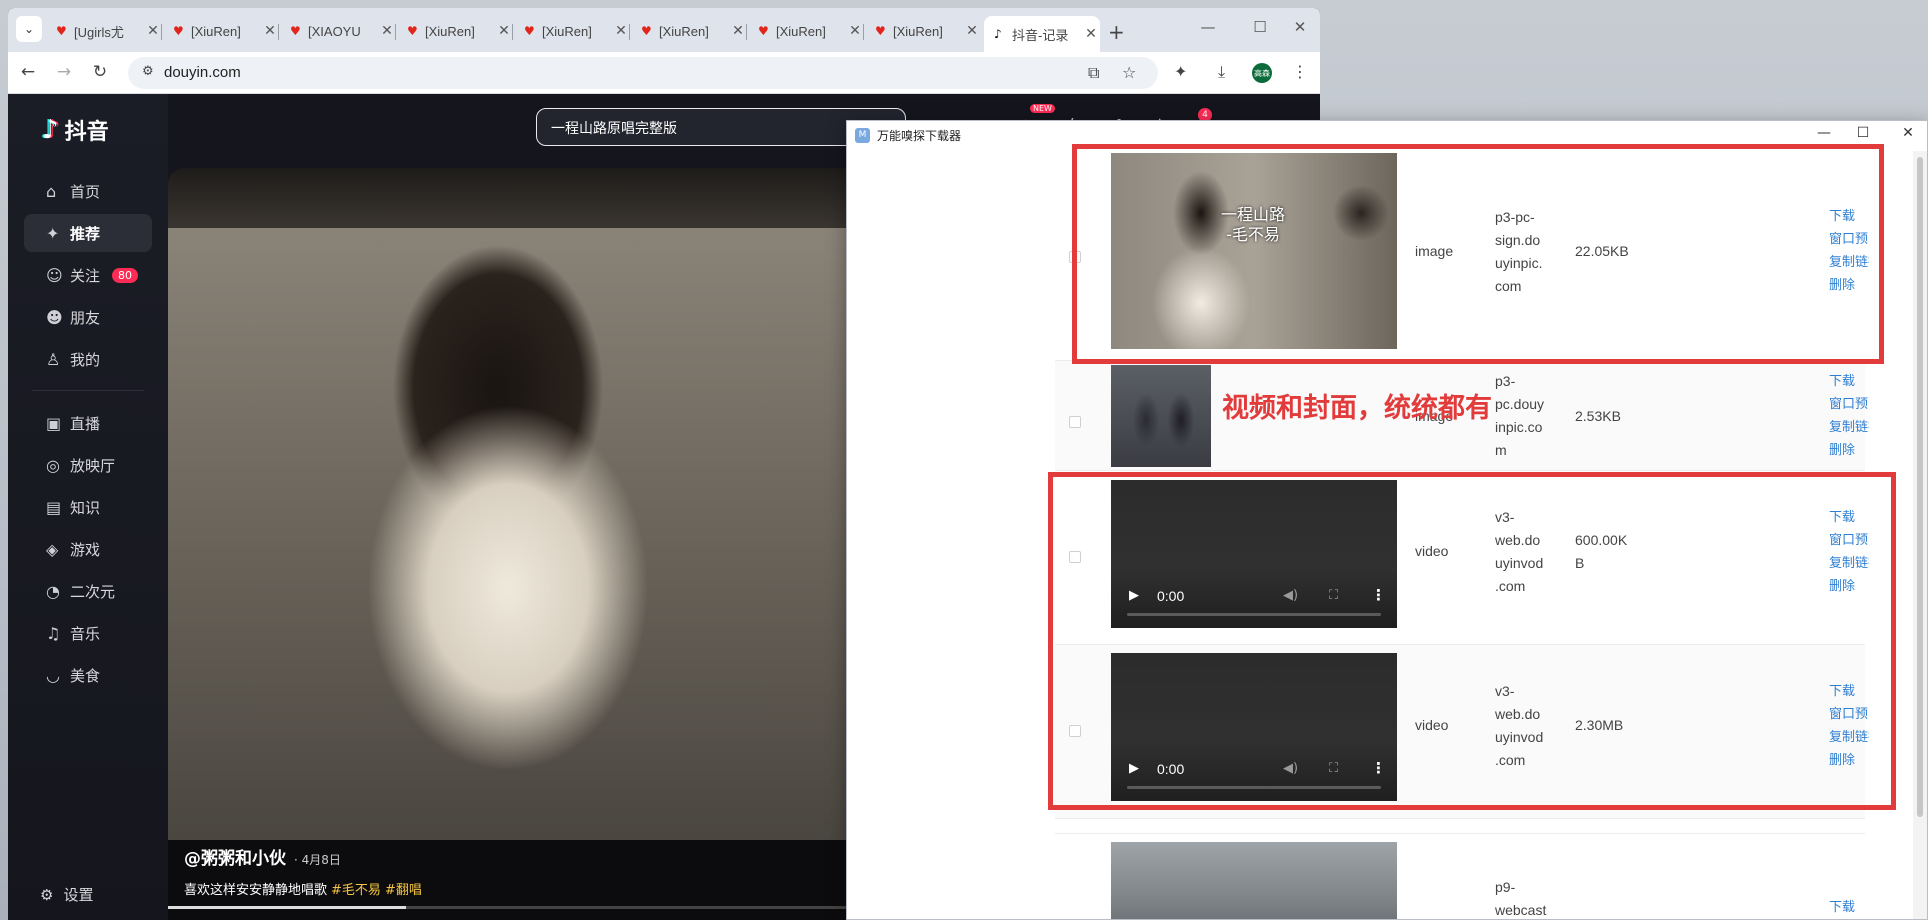  Describe the element at coordinates (88, 675) in the screenshot. I see `sidebar-item-food: ◡ 美食` at that location.